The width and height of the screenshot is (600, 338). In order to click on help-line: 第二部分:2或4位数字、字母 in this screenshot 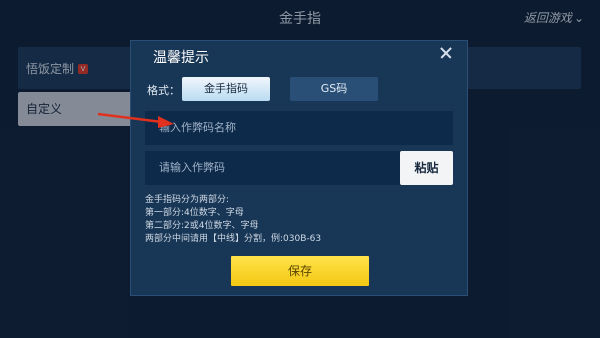, I will do `click(202, 226)`.